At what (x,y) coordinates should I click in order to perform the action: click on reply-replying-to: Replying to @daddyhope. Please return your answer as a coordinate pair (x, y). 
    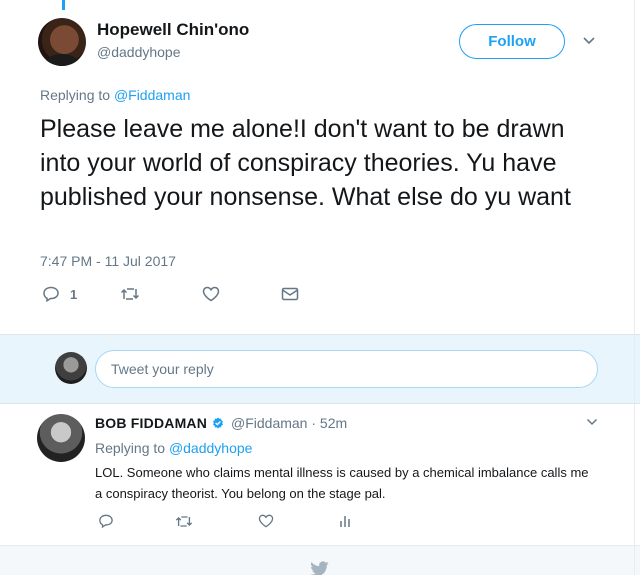
    Looking at the image, I should click on (173, 448).